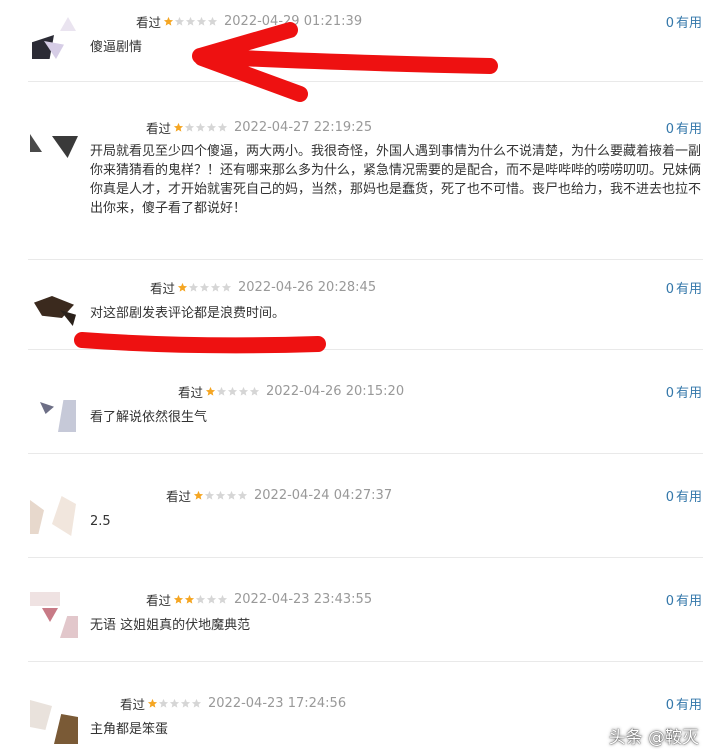 The image size is (709, 756). Describe the element at coordinates (200, 343) in the screenshot. I see `underline-marker` at that location.